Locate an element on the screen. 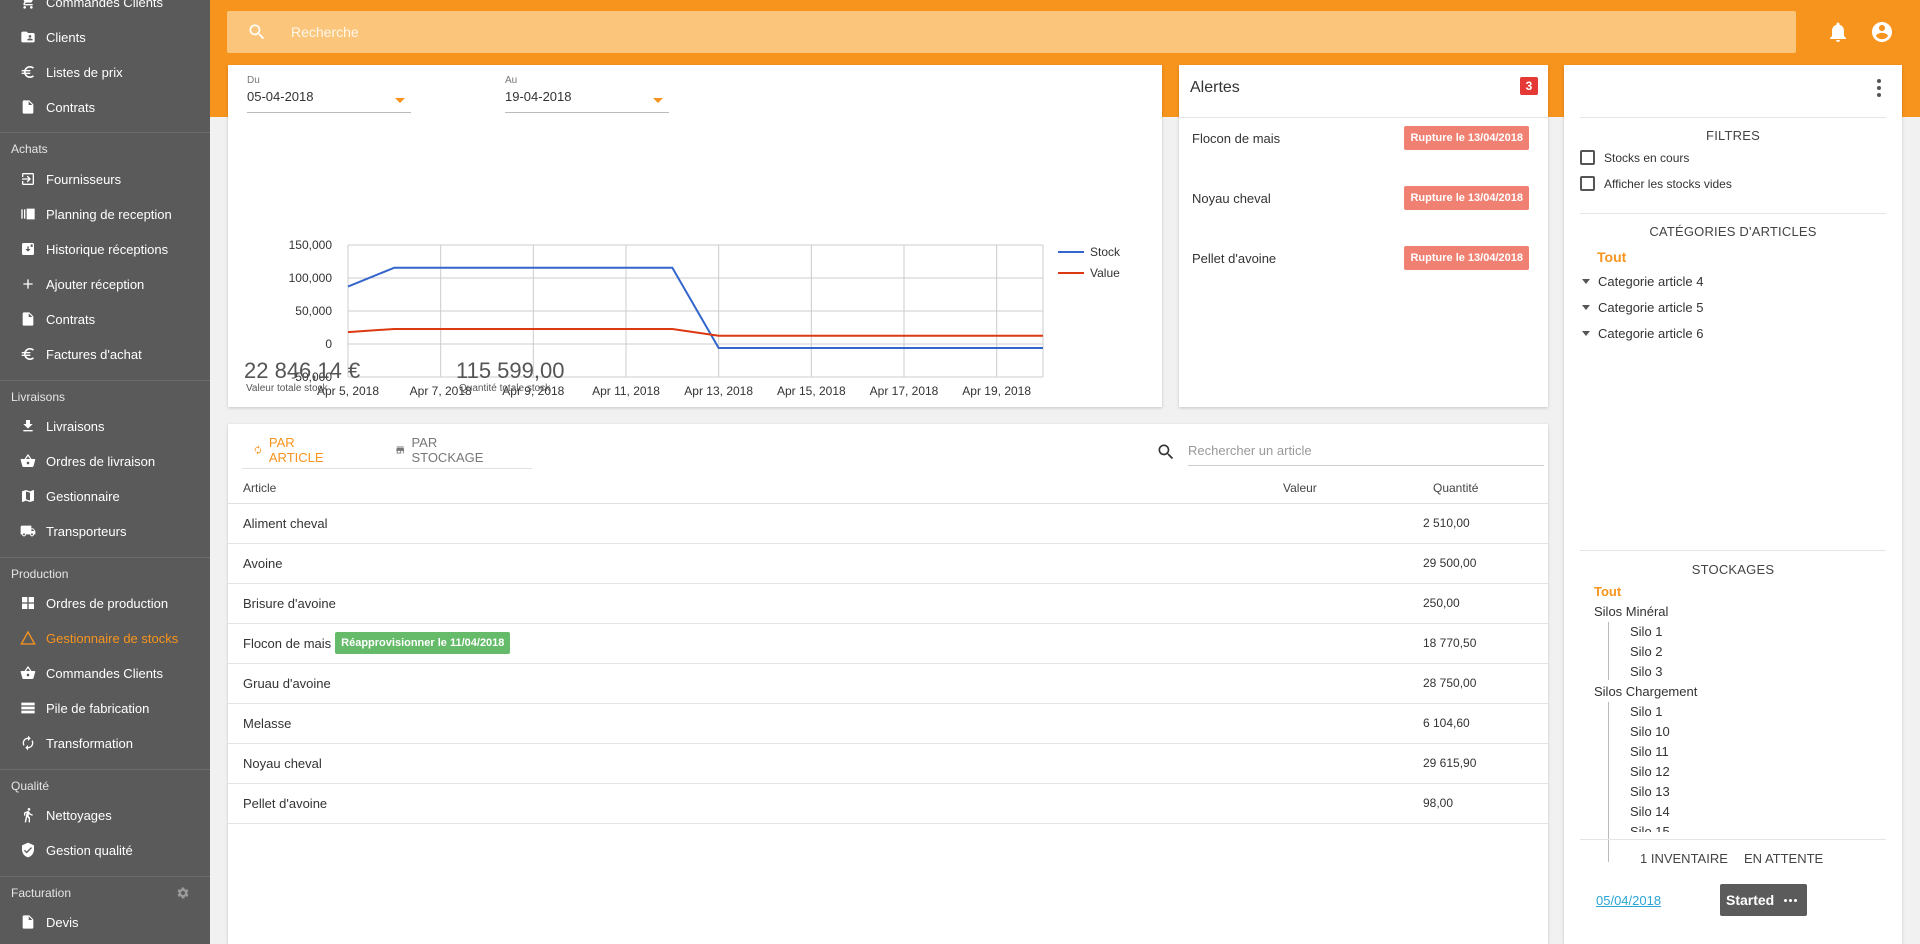 The width and height of the screenshot is (1920, 944). sidebar-item-transporteurs: Transporteurs is located at coordinates (105, 531).